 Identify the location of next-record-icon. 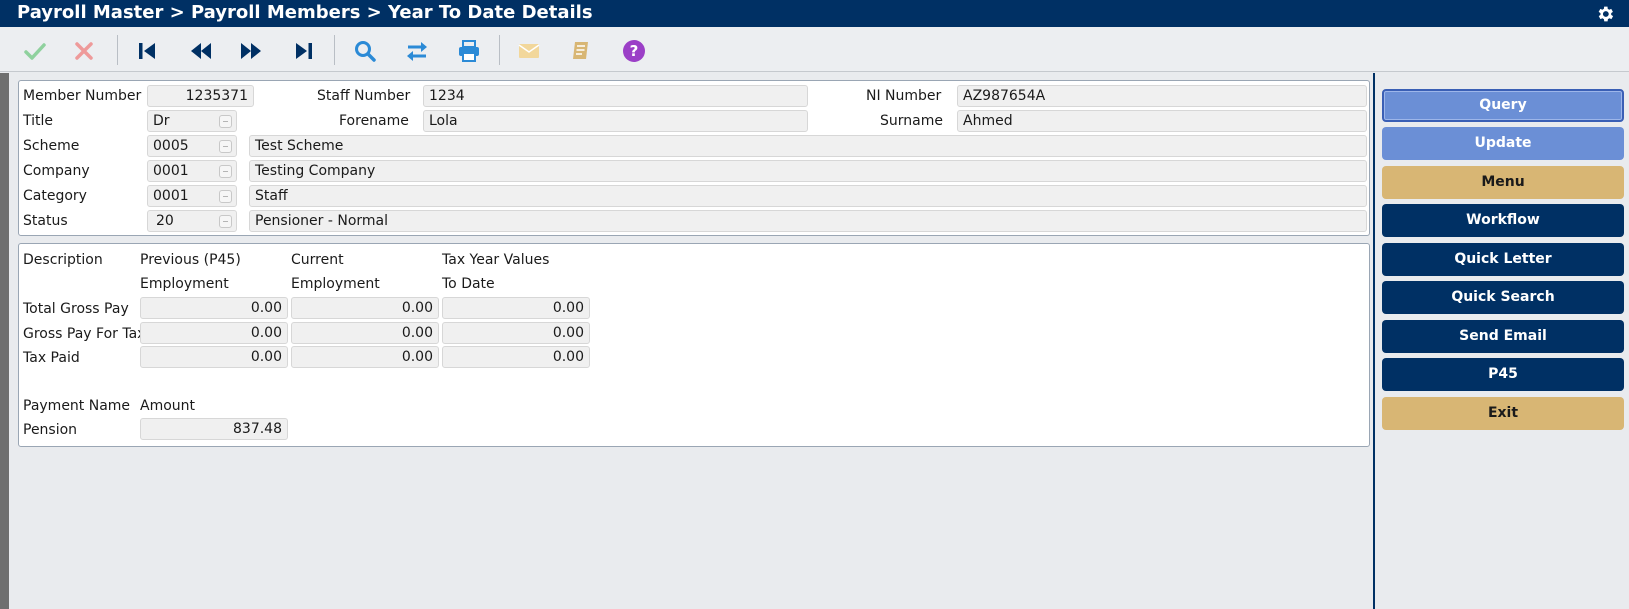
(251, 51).